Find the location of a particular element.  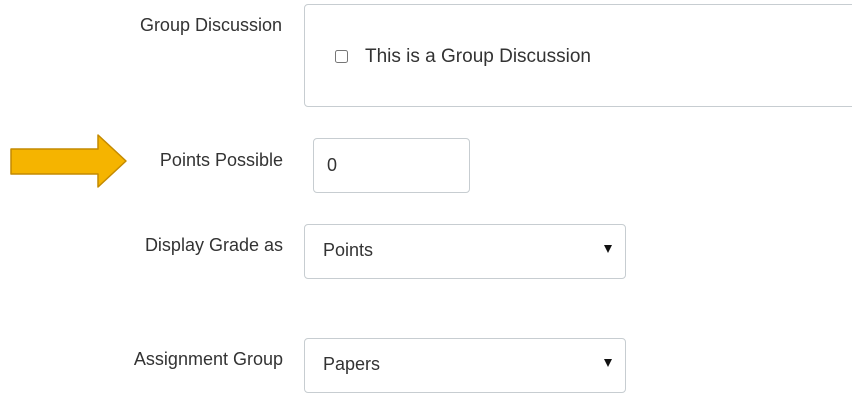

points-possible-input is located at coordinates (391, 165).